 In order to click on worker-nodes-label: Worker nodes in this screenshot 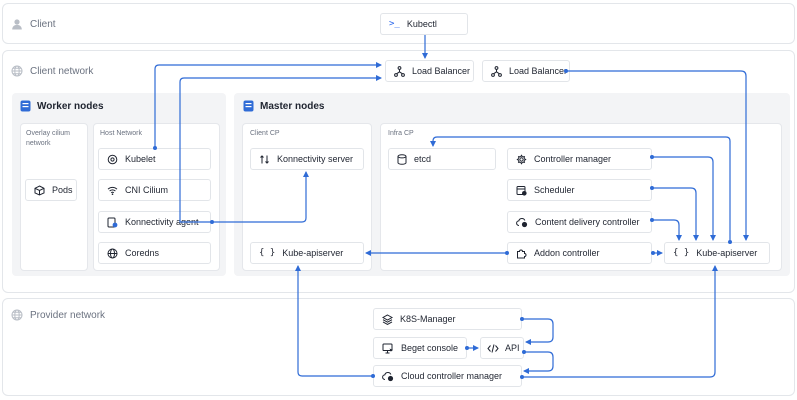, I will do `click(70, 106)`.